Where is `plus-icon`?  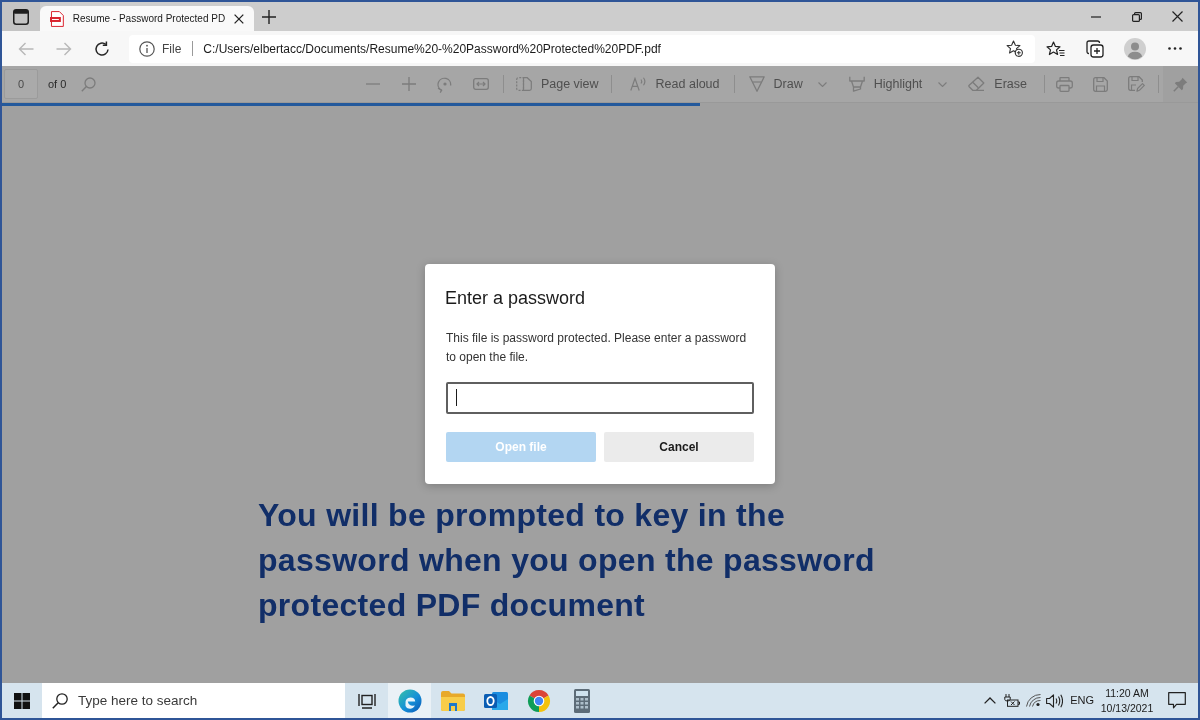
plus-icon is located at coordinates (269, 16).